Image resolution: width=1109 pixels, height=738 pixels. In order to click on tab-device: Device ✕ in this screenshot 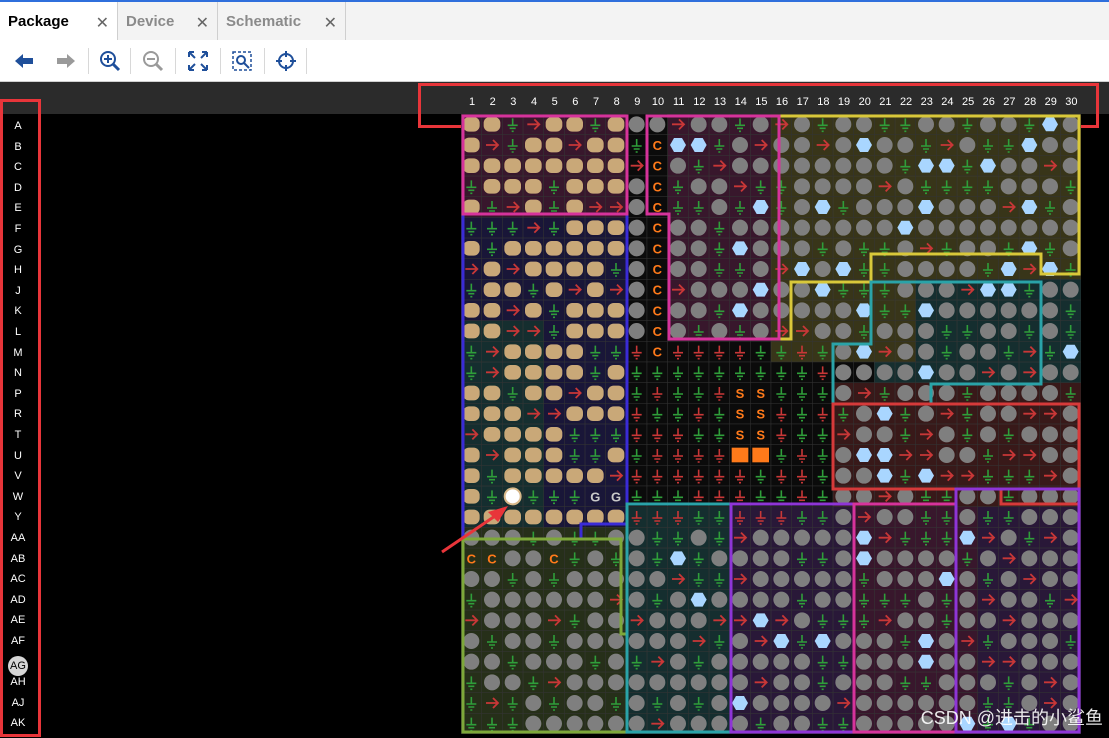, I will do `click(168, 21)`.